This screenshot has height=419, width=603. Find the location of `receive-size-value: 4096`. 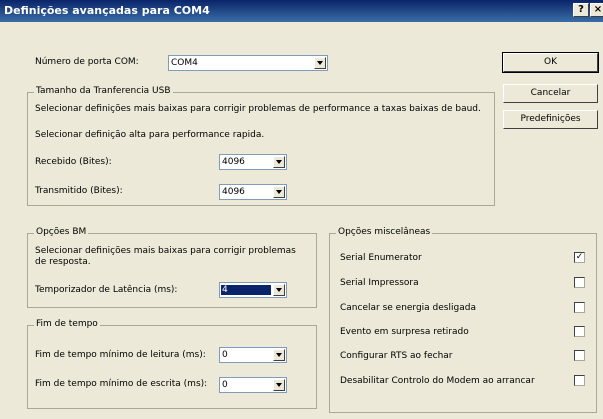

receive-size-value: 4096 is located at coordinates (233, 162).